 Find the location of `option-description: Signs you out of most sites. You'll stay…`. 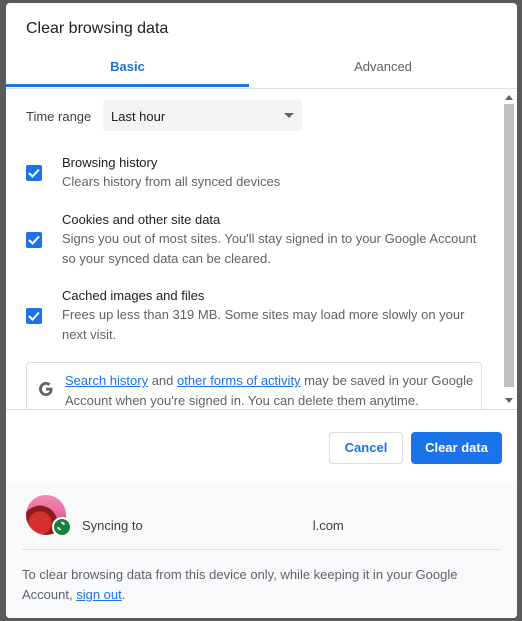

option-description: Signs you out of most sites. You'll stay… is located at coordinates (269, 248).